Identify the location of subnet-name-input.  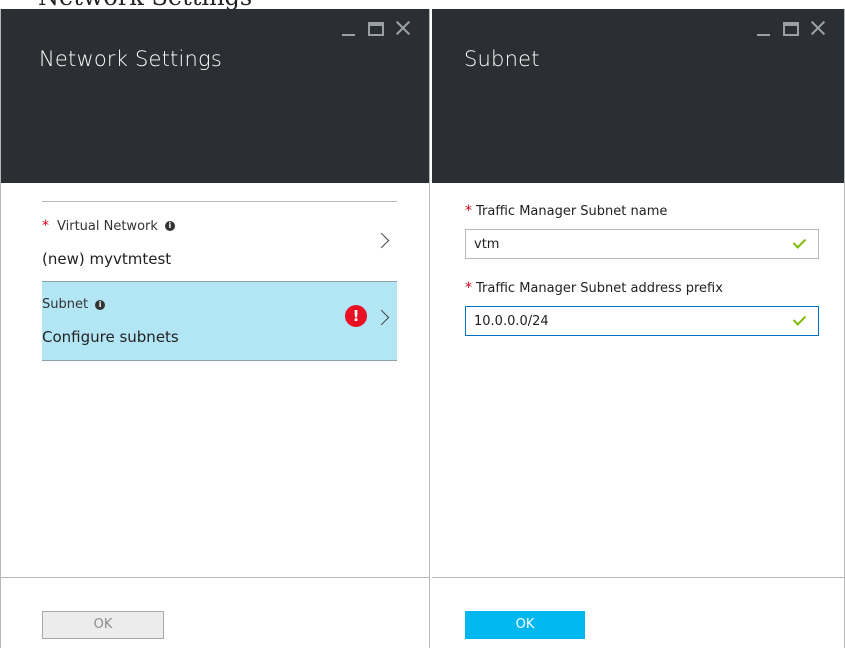
(642, 244).